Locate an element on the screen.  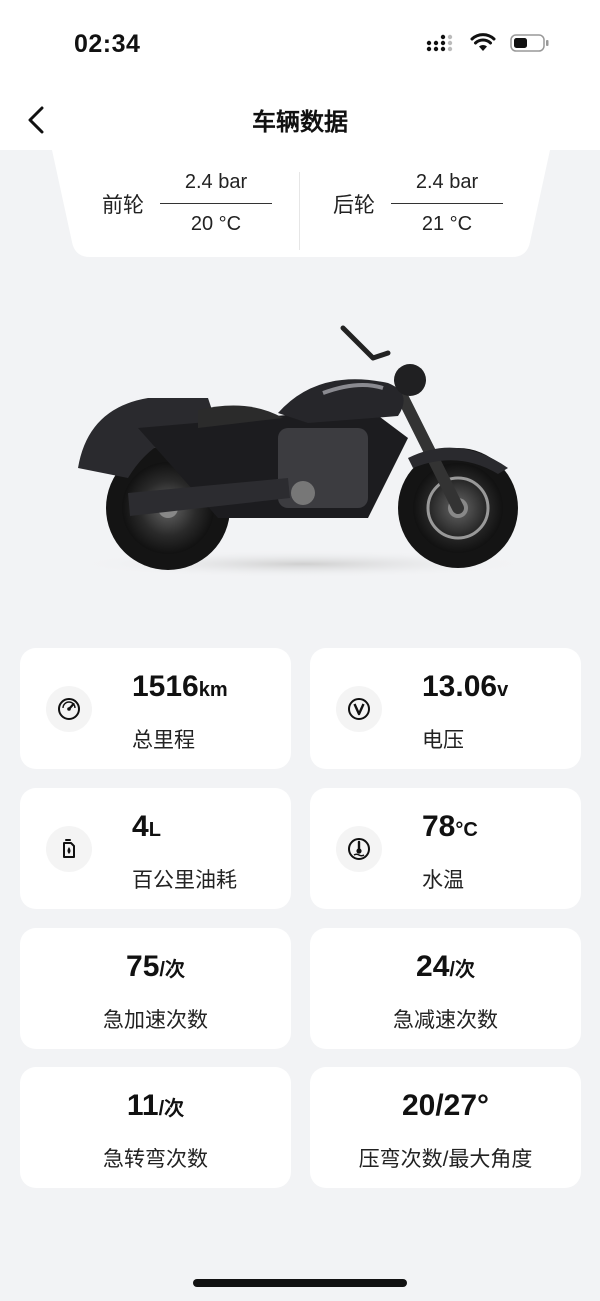
front-tire: 前轮 2.4 bar 20 °C is located at coordinates (187, 203).